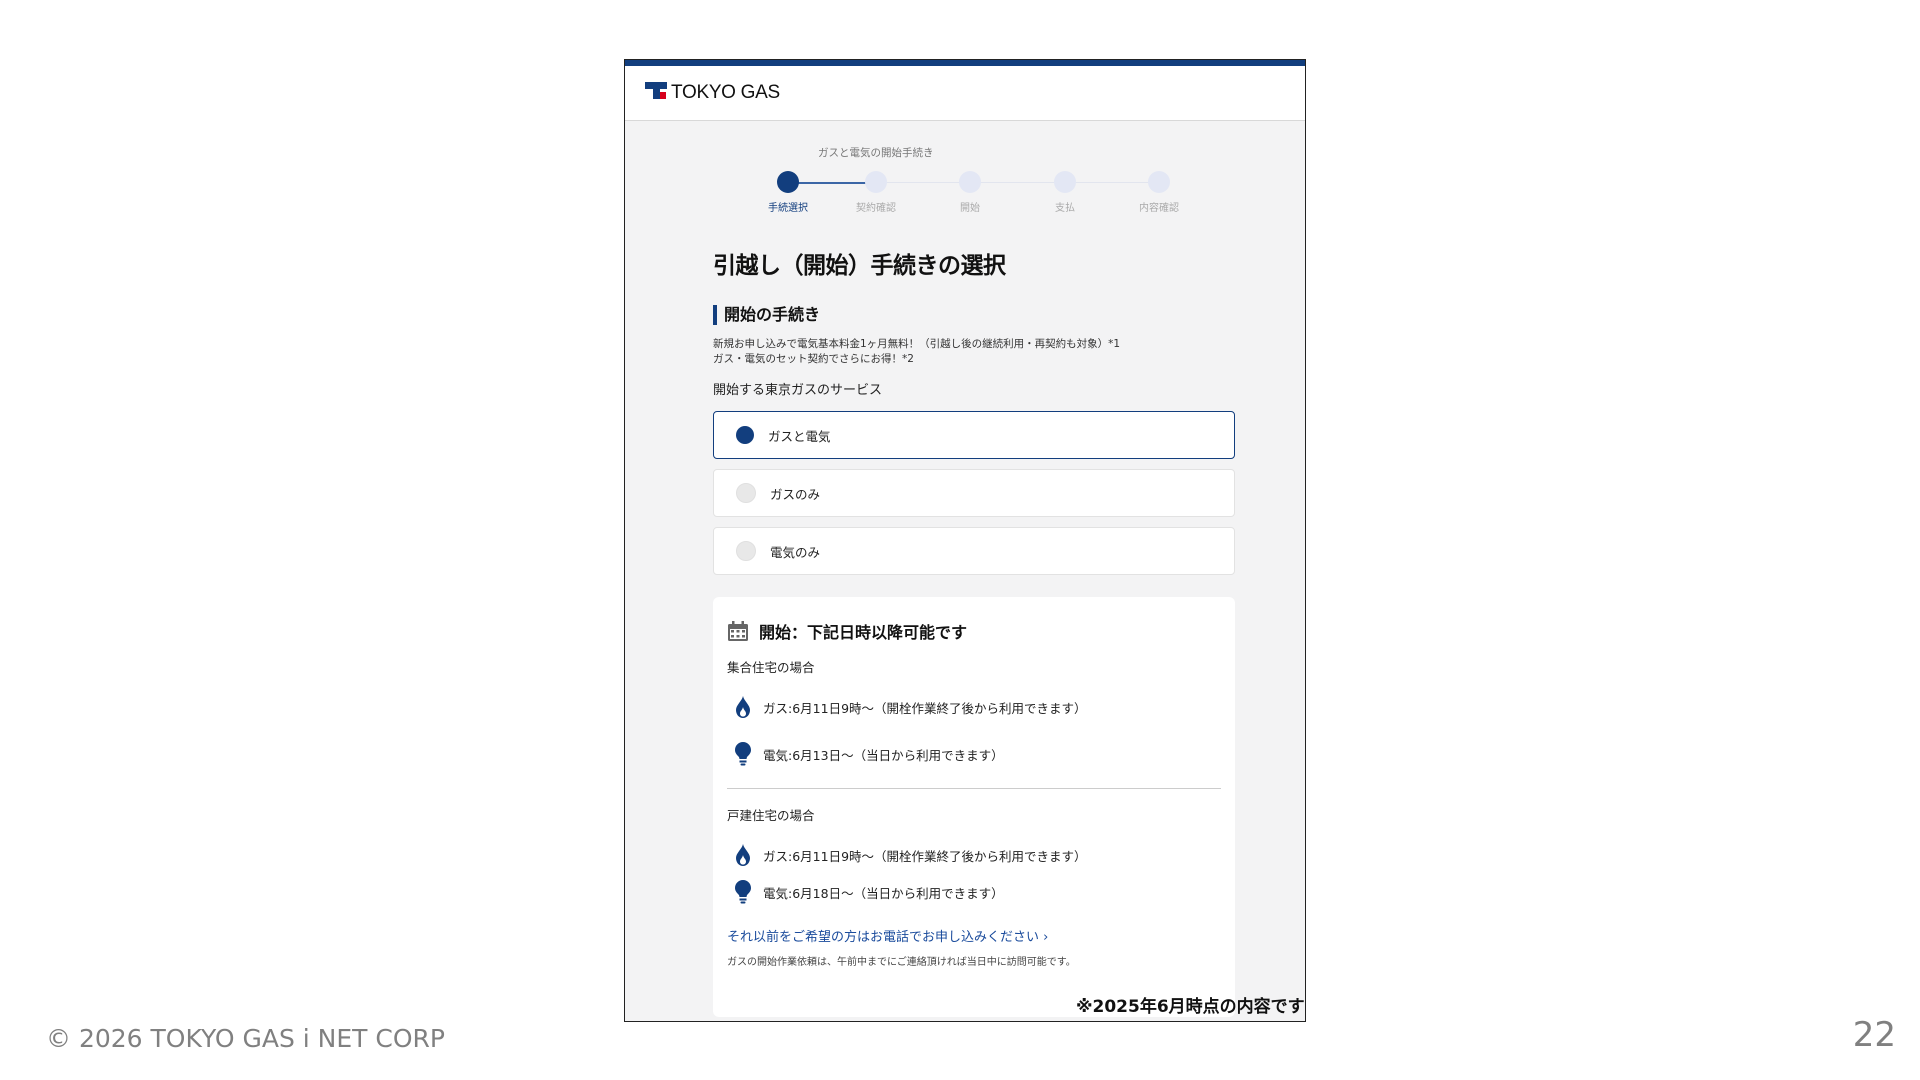 Image resolution: width=1920 pixels, height=1080 pixels. I want to click on house-electricity-row: 電気:6月18日〜（当日から利用できます）, so click(978, 892).